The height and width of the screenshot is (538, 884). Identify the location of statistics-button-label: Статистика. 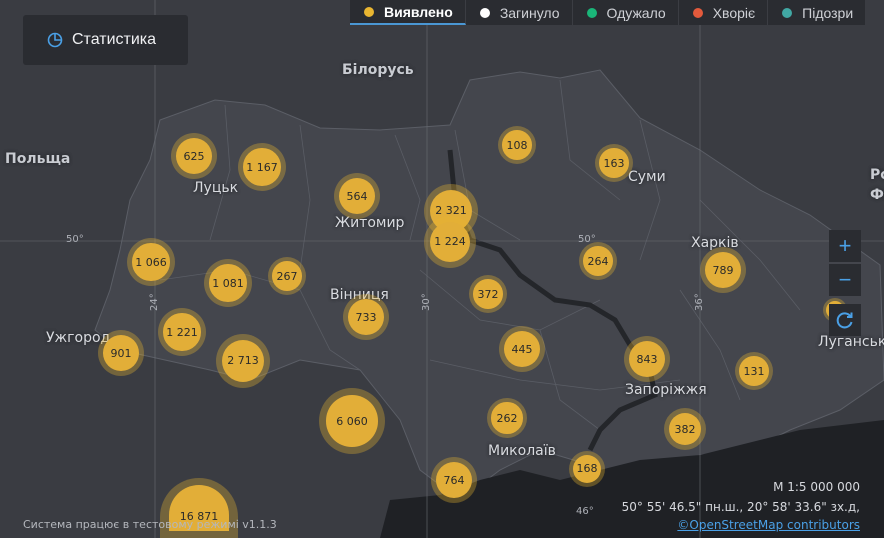
(114, 39).